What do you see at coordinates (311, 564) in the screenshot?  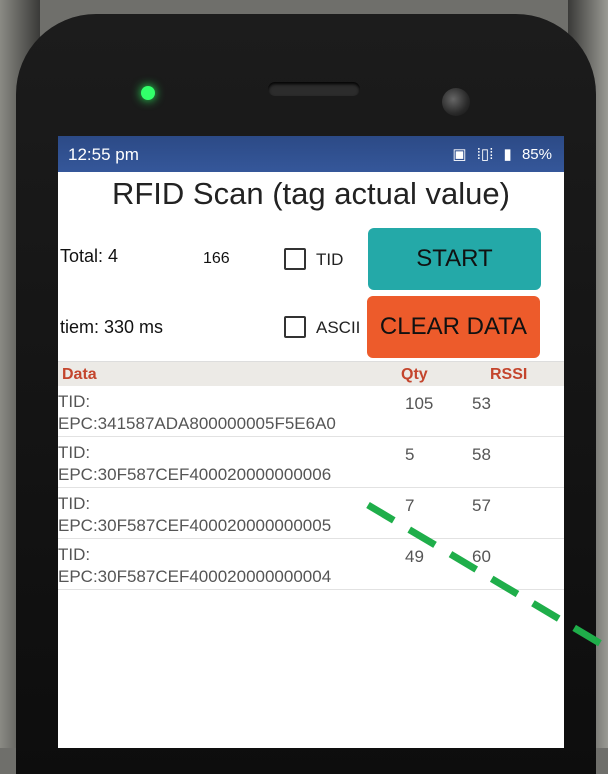 I see `table-row: TID: EPC:30F587CEF400020000000004 49 60` at bounding box center [311, 564].